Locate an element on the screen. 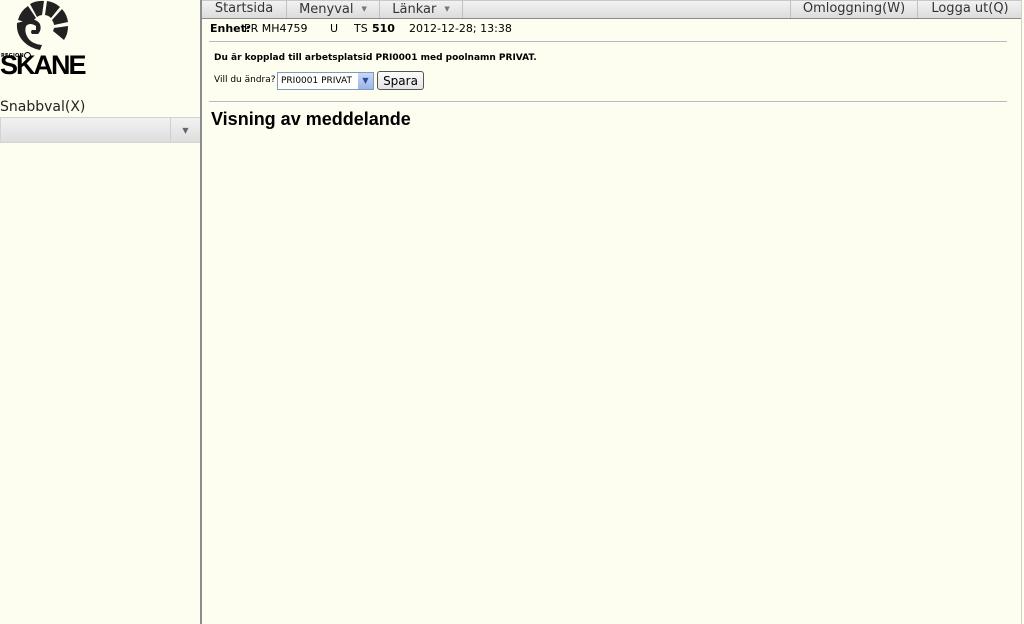  menu-startsida-label: Startsida is located at coordinates (244, 8).